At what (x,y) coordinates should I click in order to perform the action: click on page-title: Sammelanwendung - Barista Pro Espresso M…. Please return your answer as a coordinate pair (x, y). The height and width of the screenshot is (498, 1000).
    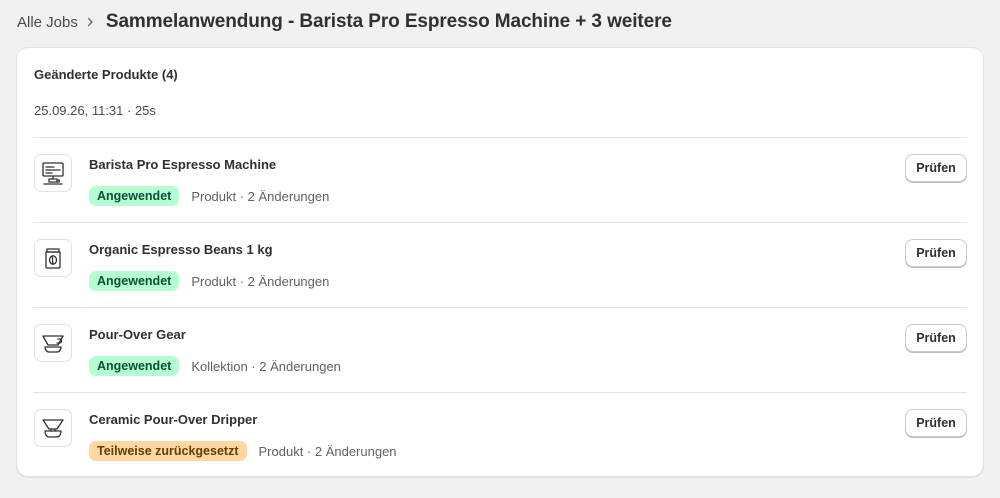
    Looking at the image, I should click on (388, 21).